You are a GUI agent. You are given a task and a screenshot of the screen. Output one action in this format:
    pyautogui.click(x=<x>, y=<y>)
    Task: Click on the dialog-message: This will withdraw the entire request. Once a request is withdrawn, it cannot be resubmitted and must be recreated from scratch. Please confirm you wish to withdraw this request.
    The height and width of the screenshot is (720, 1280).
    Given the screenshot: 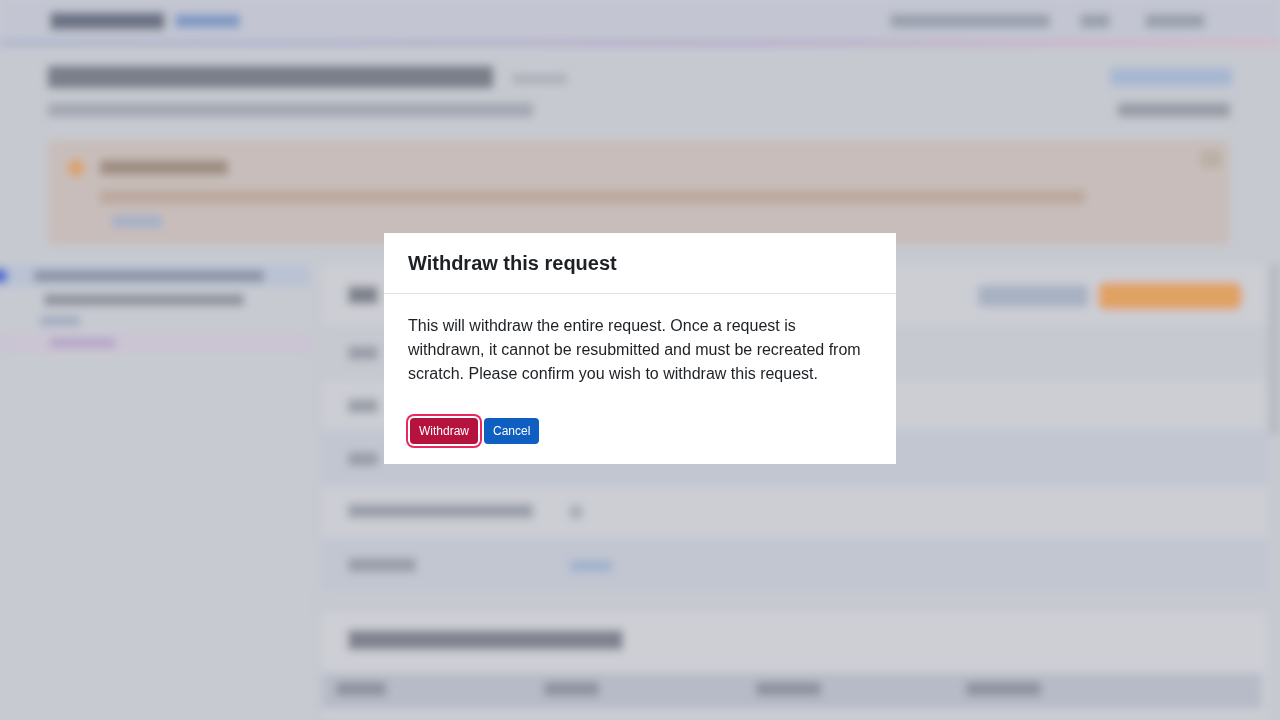 What is the action you would take?
    pyautogui.click(x=635, y=350)
    